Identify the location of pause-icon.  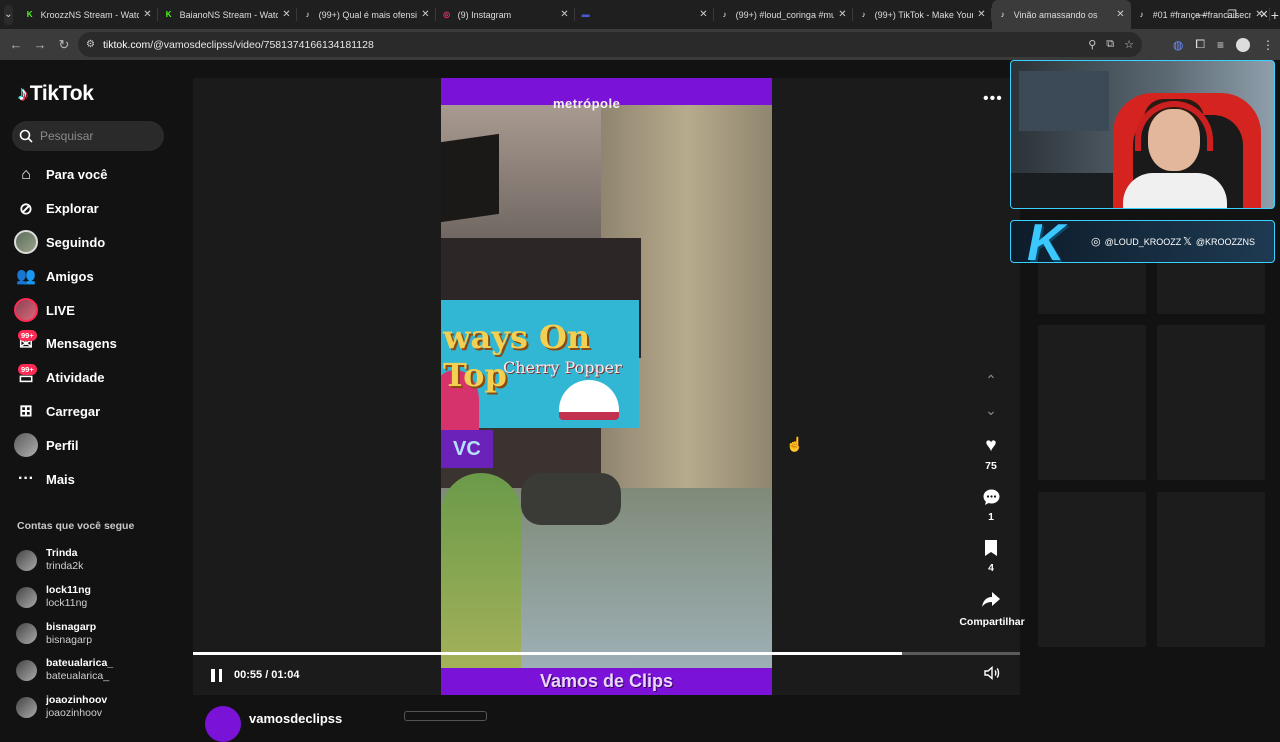
(216, 675).